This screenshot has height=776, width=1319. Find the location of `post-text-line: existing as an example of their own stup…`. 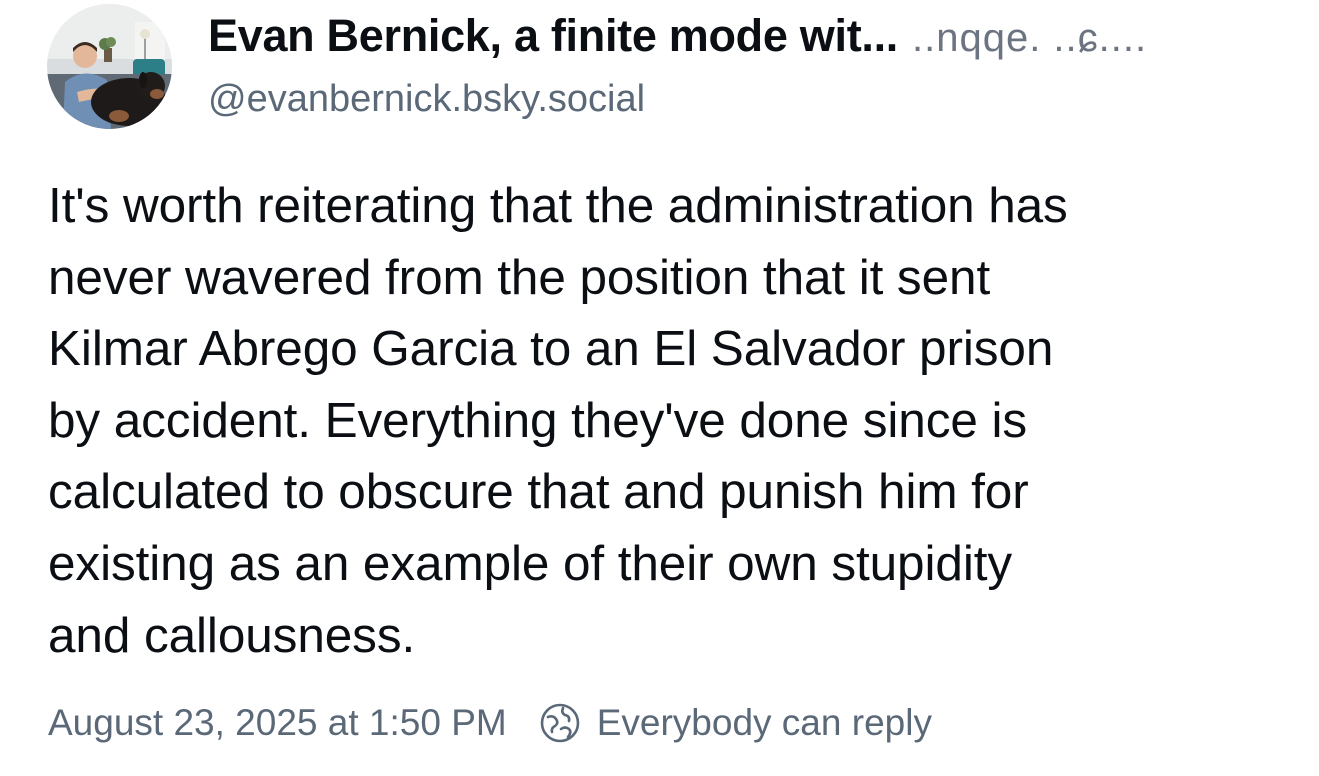

post-text-line: existing as an example of their own stup… is located at coordinates (530, 563).